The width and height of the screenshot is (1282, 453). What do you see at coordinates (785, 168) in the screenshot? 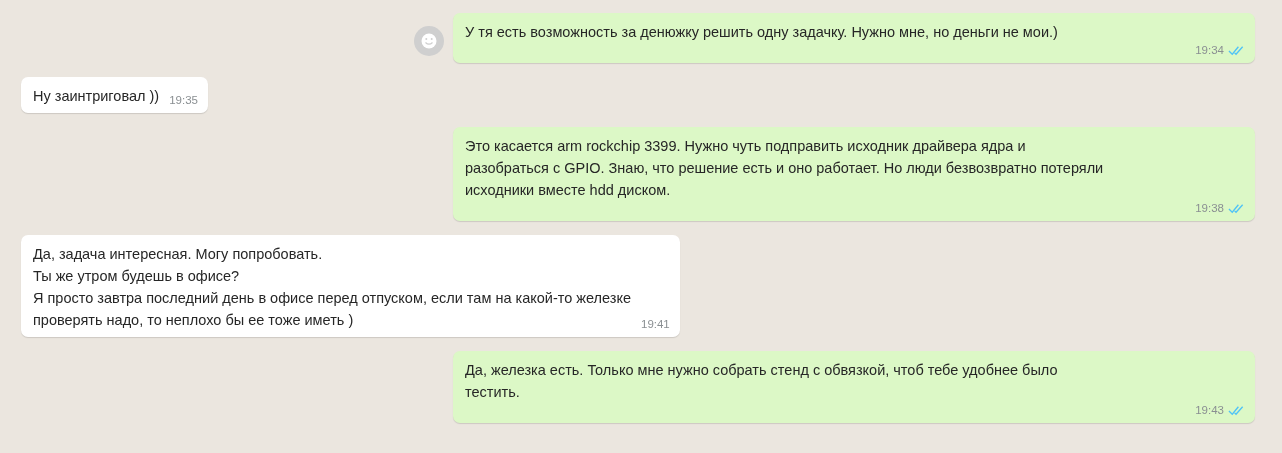
I see `message-text: Это касается arm rockchip 3399. Нужно чуть подправить исходник драйвера ядра и разобраться с GPIO. Знаю, что решение есть и оно работает. Но люди безвозвратно потеряли исходники вместе hdd диском.` at bounding box center [785, 168].